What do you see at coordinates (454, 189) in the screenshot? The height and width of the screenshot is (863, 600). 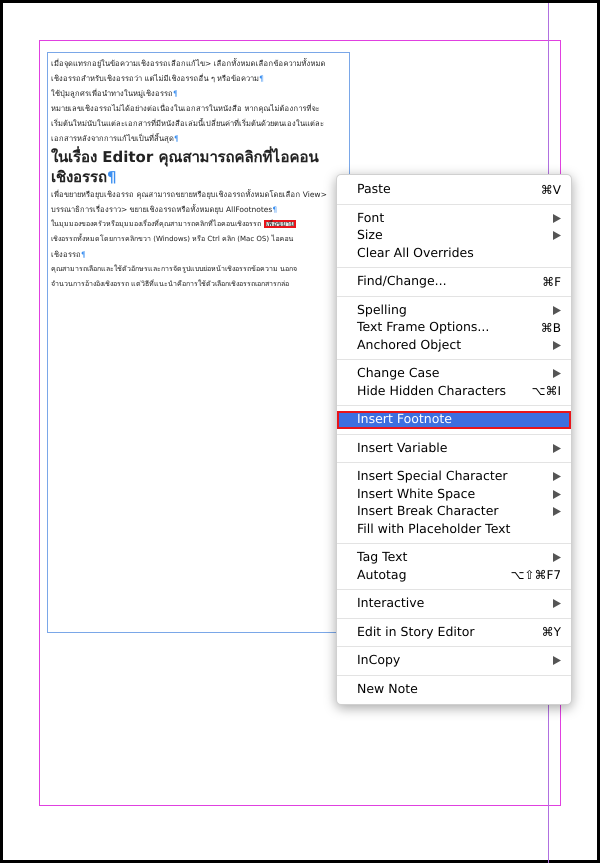 I see `menu-item: Paste ⌘V` at bounding box center [454, 189].